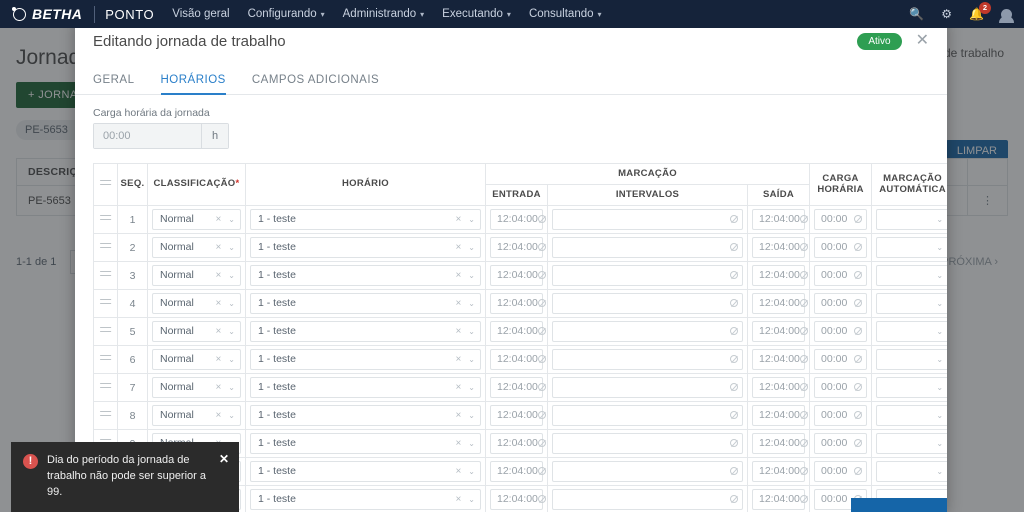 The height and width of the screenshot is (512, 1024). What do you see at coordinates (916, 14) in the screenshot?
I see `search-icon: 🔍` at bounding box center [916, 14].